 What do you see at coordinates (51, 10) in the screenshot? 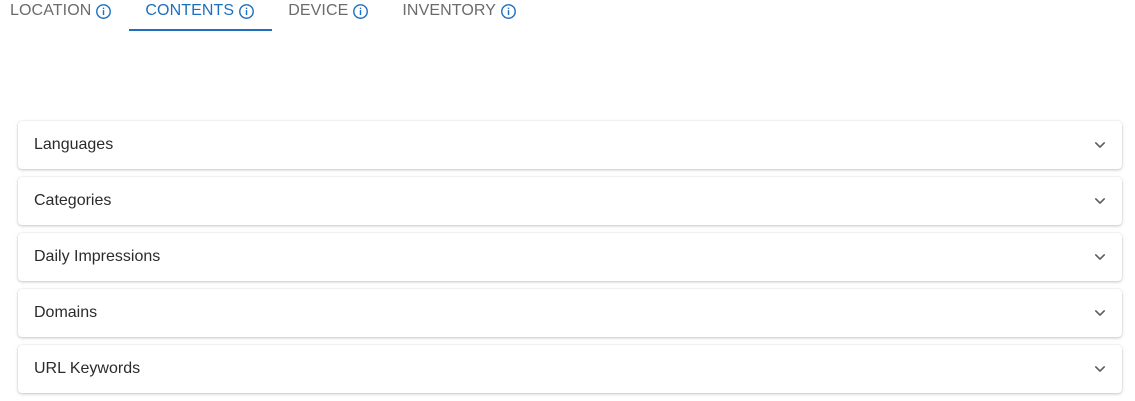
I see `tab-label: LOCATION` at bounding box center [51, 10].